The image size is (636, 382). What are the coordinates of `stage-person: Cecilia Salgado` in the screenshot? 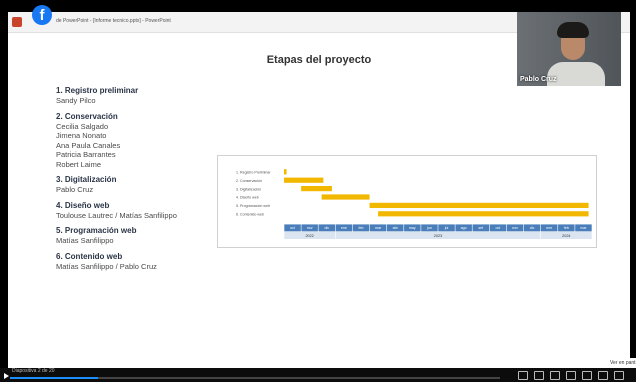 It's located at (82, 126).